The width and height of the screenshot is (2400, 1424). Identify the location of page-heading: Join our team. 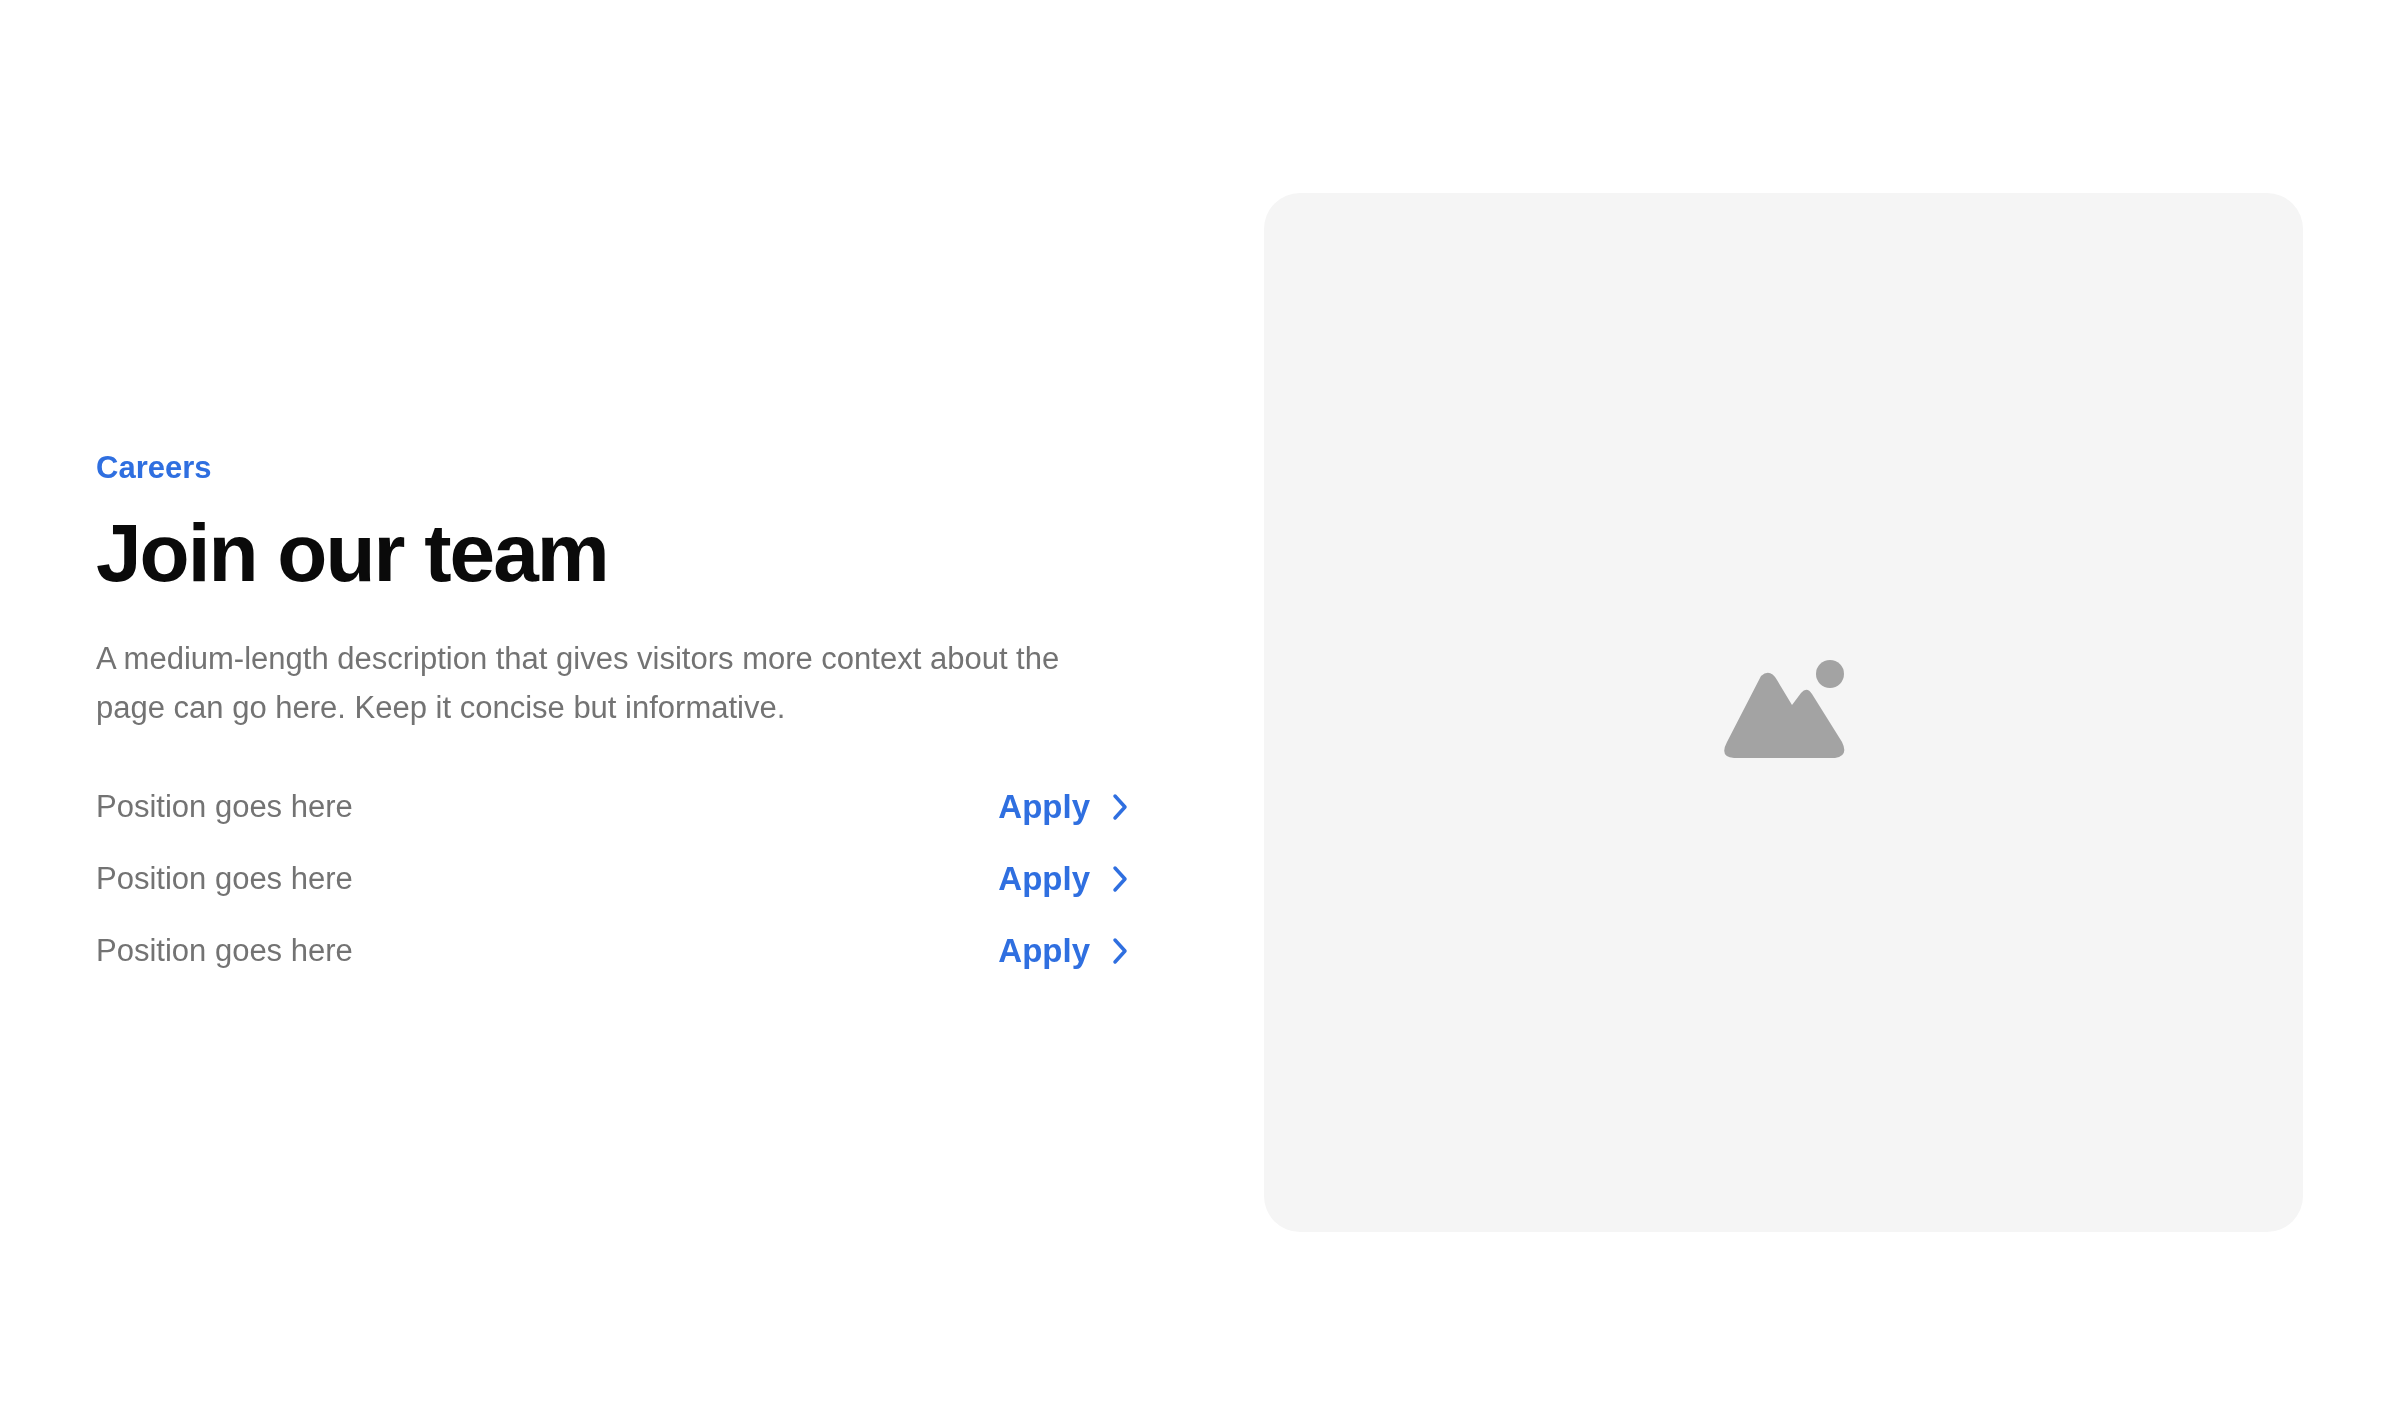
(352, 553).